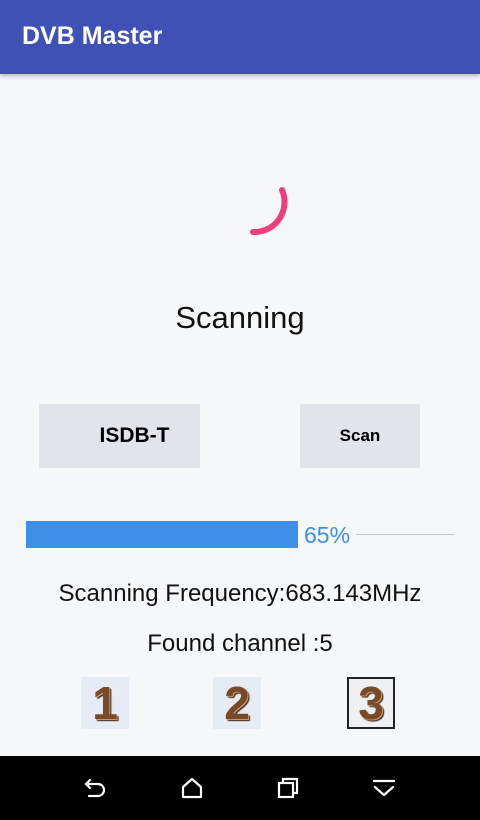 The width and height of the screenshot is (480, 820). Describe the element at coordinates (371, 703) in the screenshot. I see `step-3-indicator: 3` at that location.